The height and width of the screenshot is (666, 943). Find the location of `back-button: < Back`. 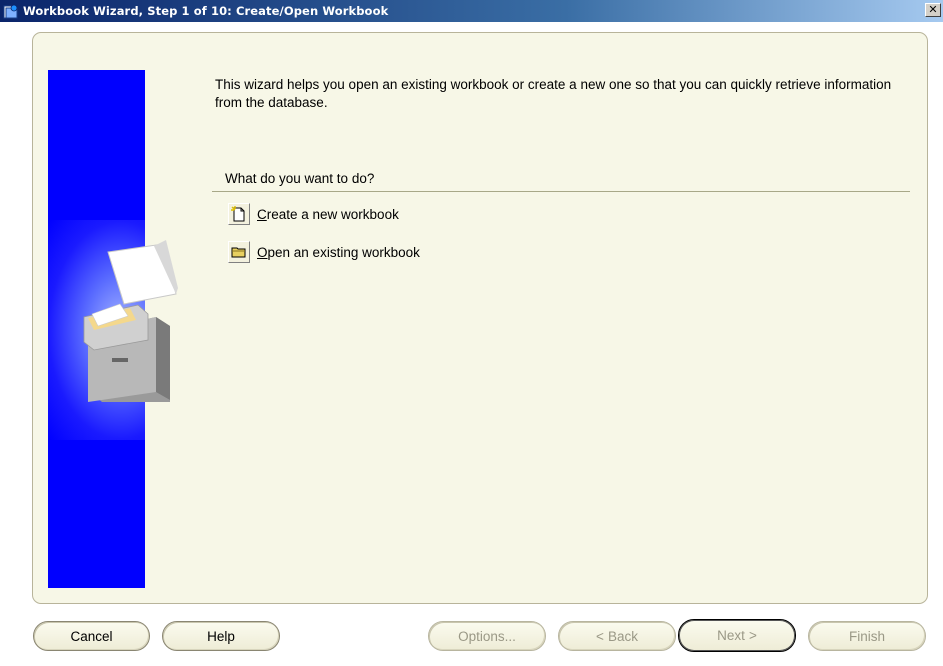

back-button: < Back is located at coordinates (617, 636).